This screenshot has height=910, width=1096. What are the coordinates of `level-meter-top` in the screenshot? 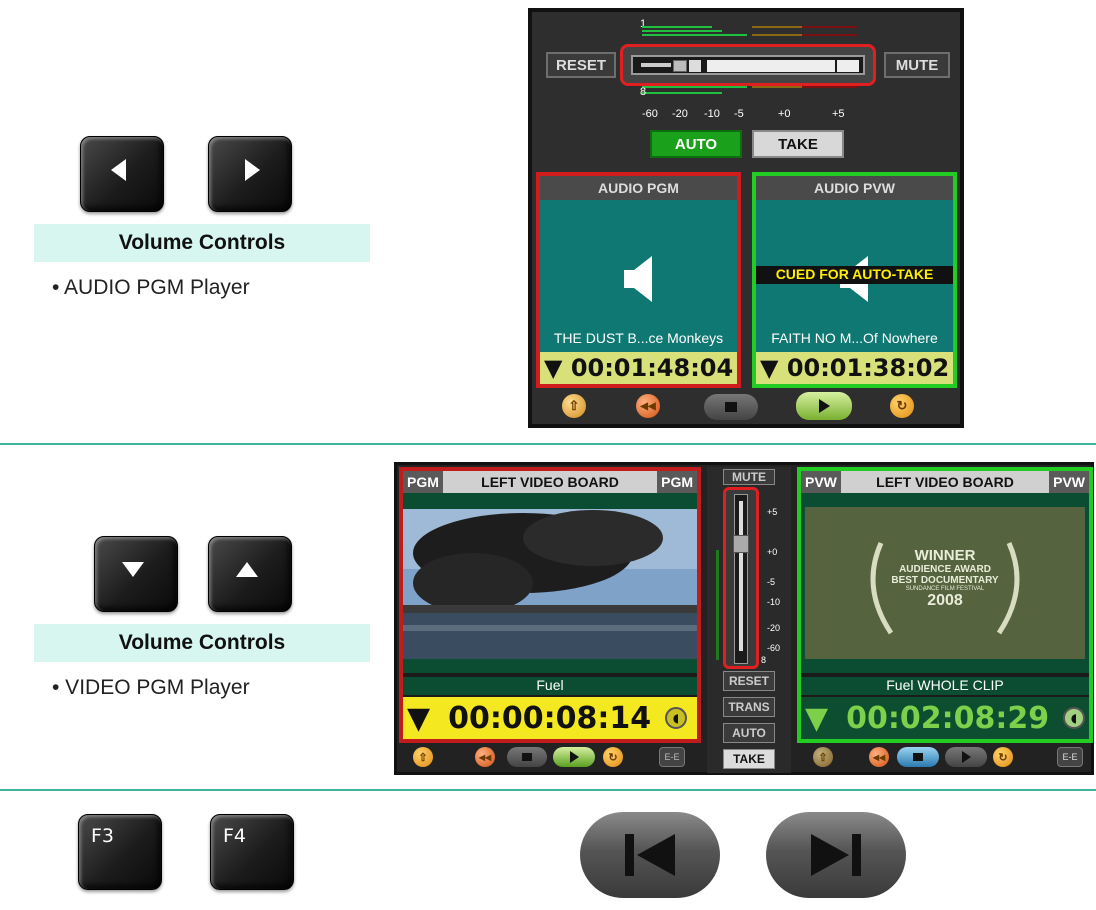 It's located at (749, 30).